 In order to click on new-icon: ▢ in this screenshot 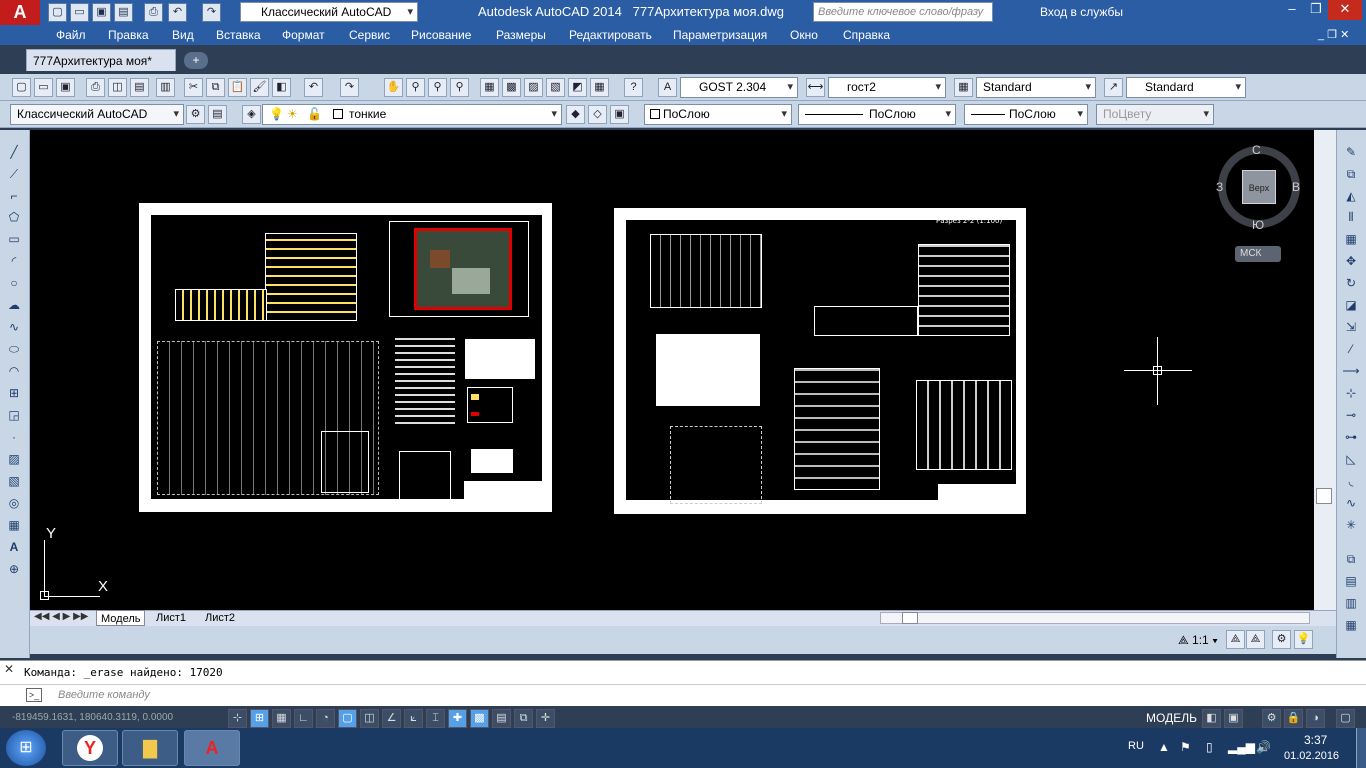, I will do `click(57, 12)`.